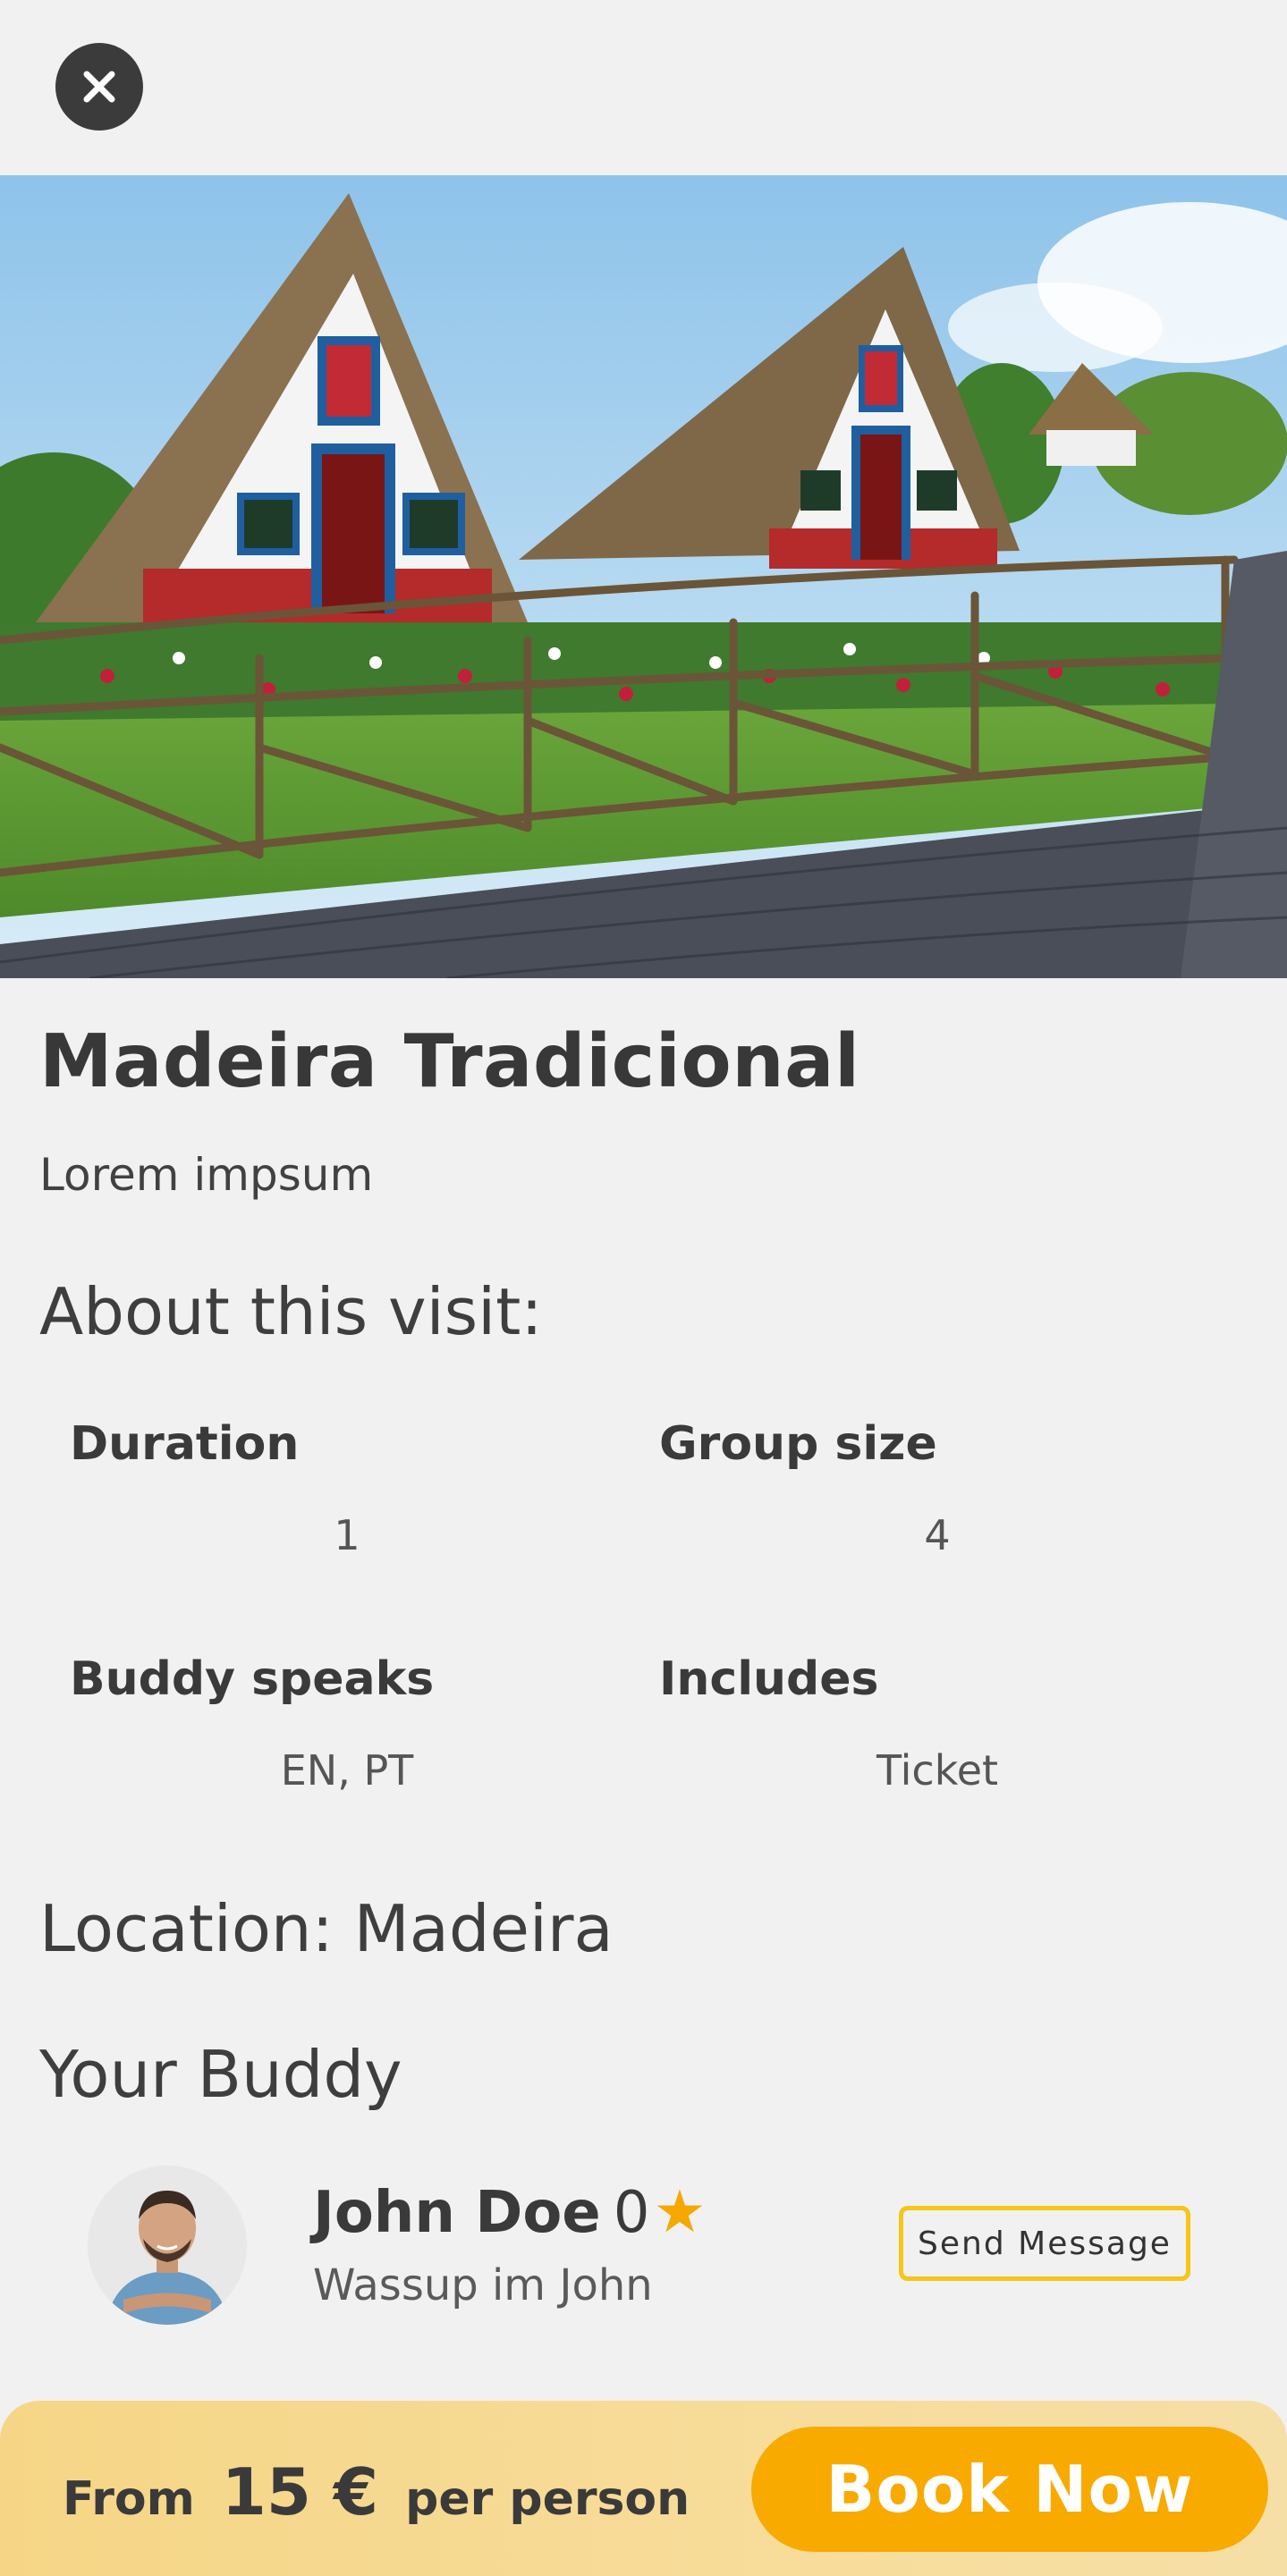 This screenshot has height=2576, width=1287. Describe the element at coordinates (1009, 2489) in the screenshot. I see `book-now-button: Book Now` at that location.